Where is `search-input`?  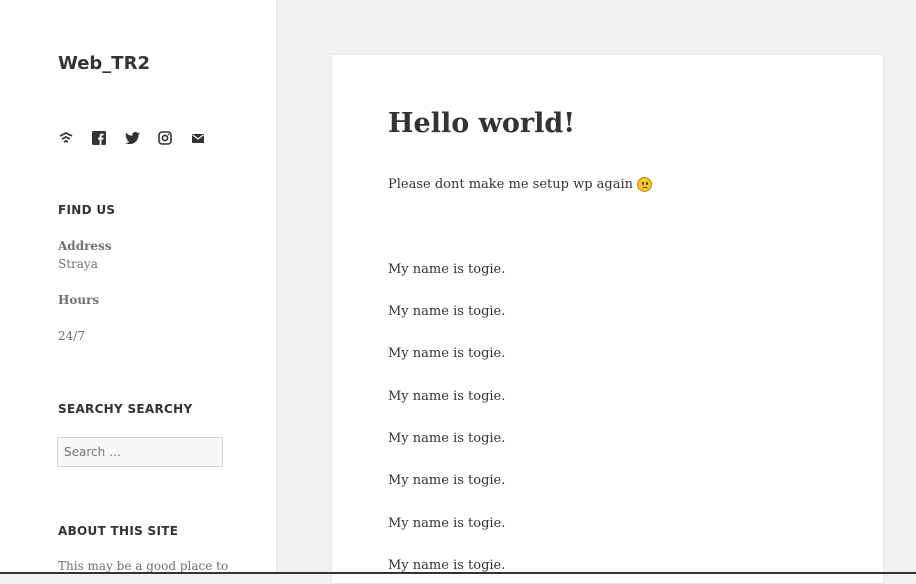 search-input is located at coordinates (140, 452).